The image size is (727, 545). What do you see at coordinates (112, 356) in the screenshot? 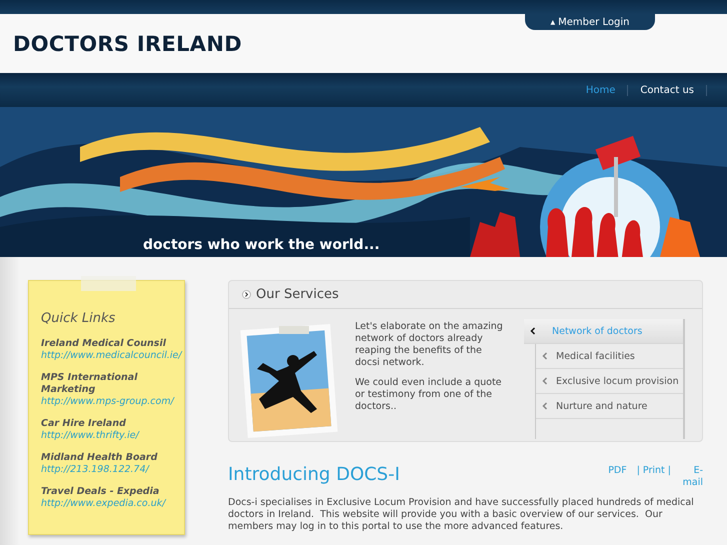
I see `link-url: http://www.medicalcouncil.ie/` at bounding box center [112, 356].